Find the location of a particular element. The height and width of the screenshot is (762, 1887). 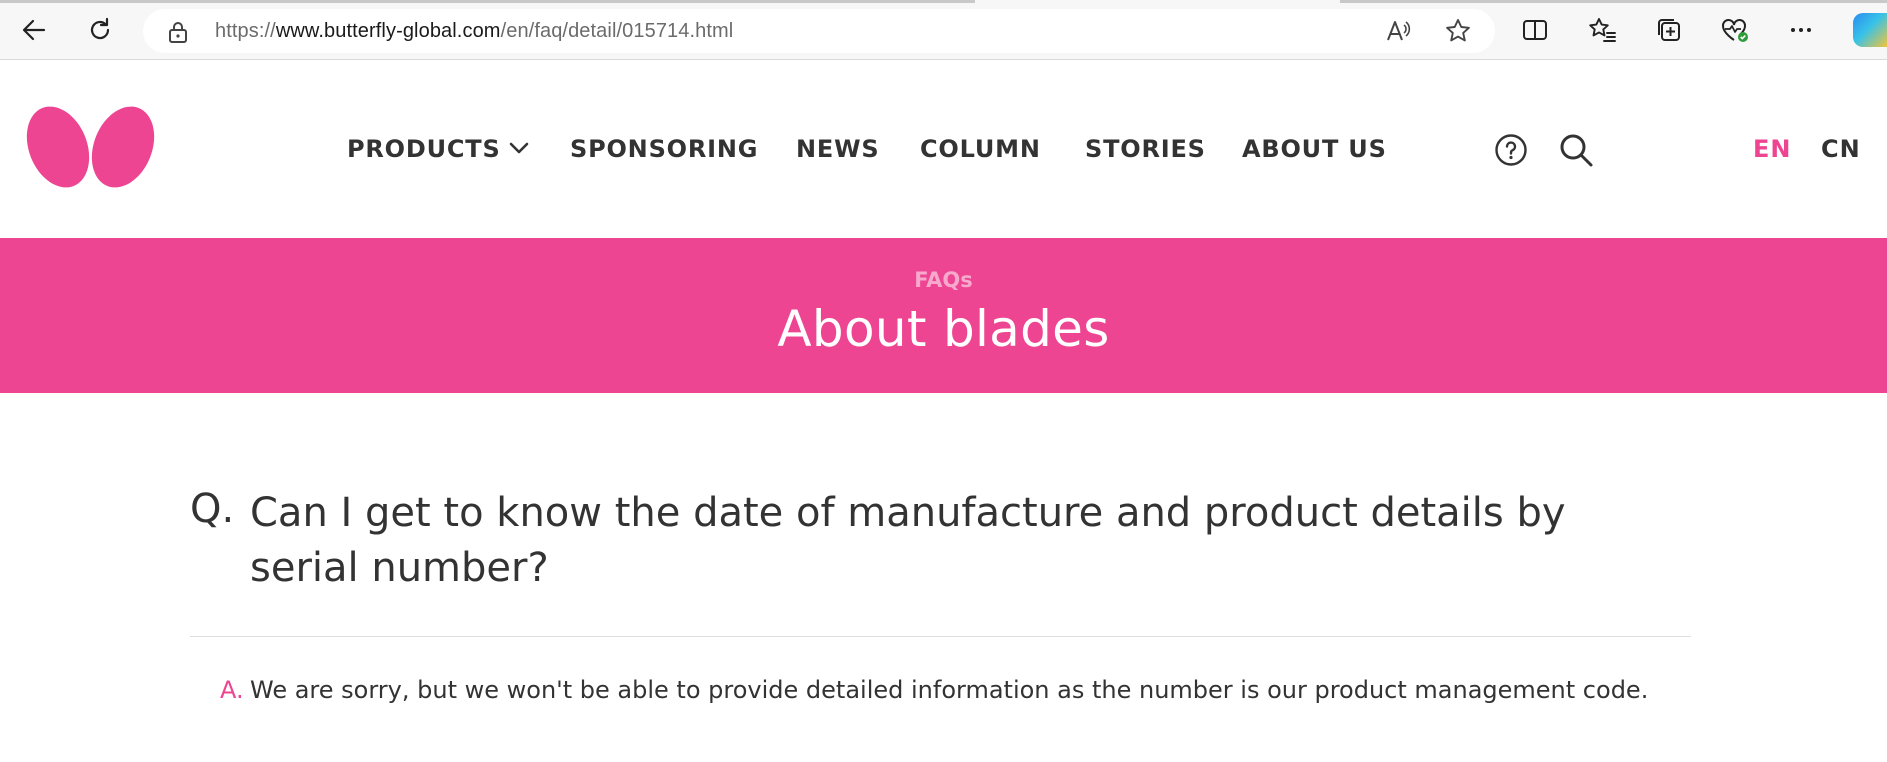

refresh-icon is located at coordinates (100, 28).